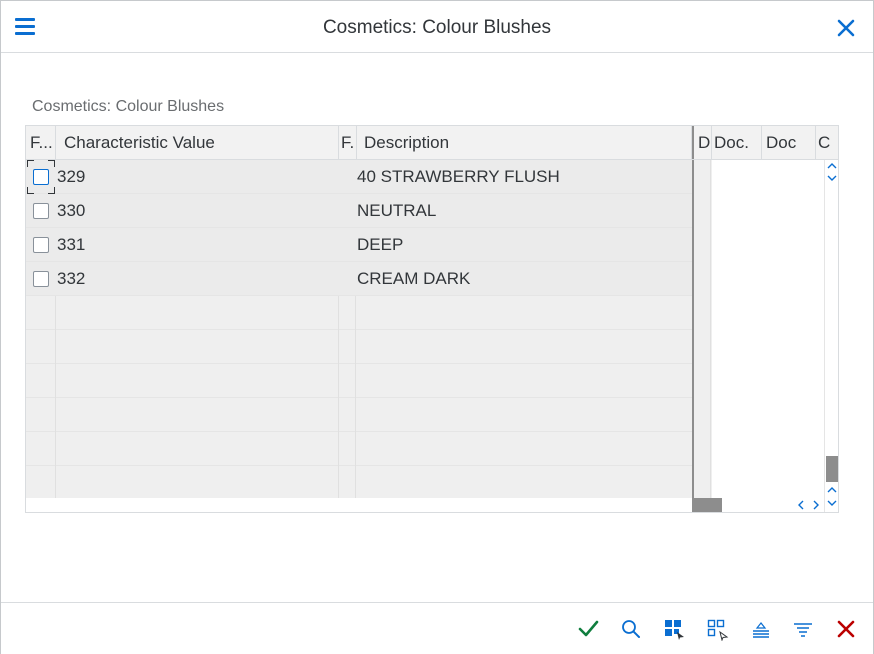  I want to click on column-header-doc-1: Doc., so click(737, 142).